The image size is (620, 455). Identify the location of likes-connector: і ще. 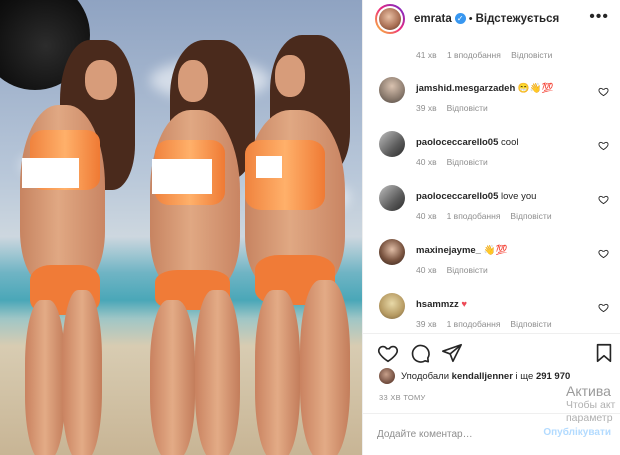
(524, 376).